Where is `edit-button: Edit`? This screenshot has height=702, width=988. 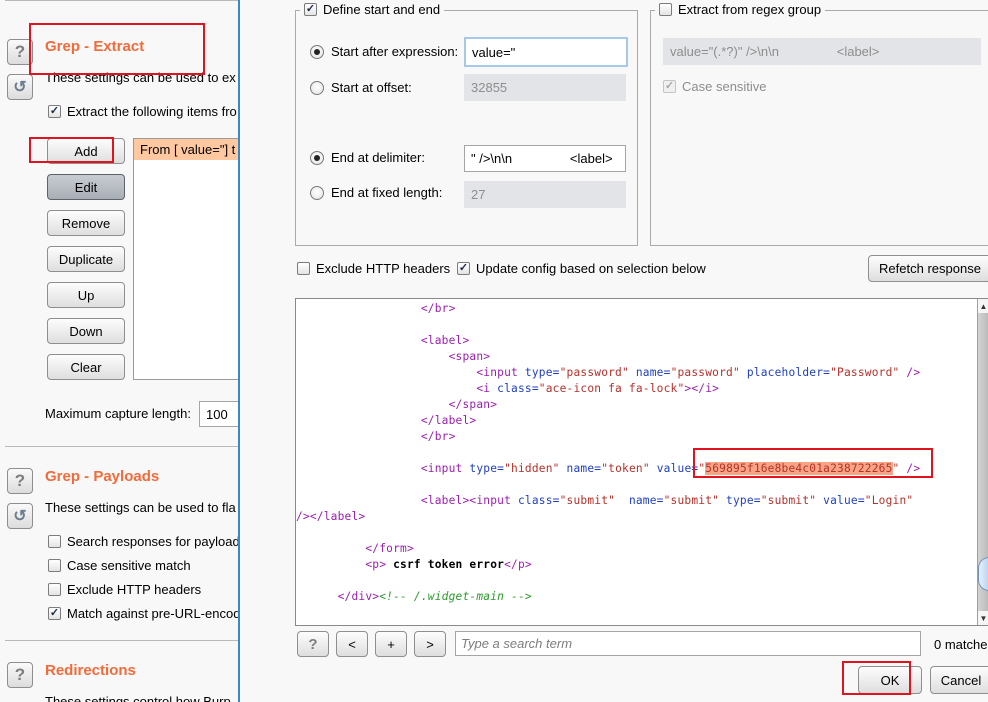 edit-button: Edit is located at coordinates (86, 187).